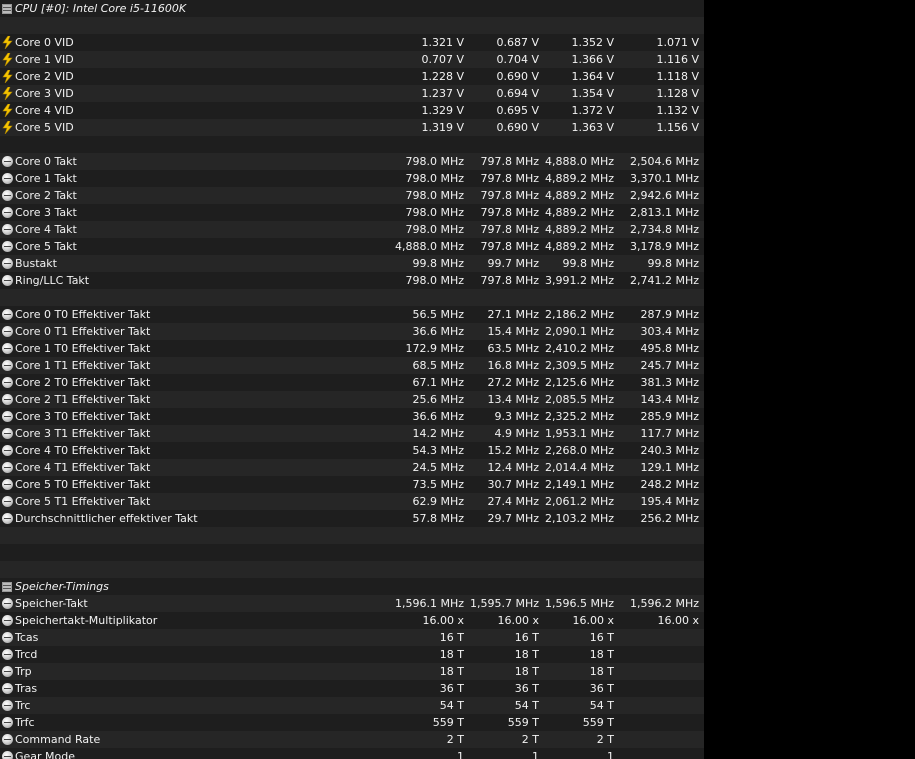 This screenshot has width=915, height=759. What do you see at coordinates (673, 263) in the screenshot?
I see `average-value: 99.8 MHz` at bounding box center [673, 263].